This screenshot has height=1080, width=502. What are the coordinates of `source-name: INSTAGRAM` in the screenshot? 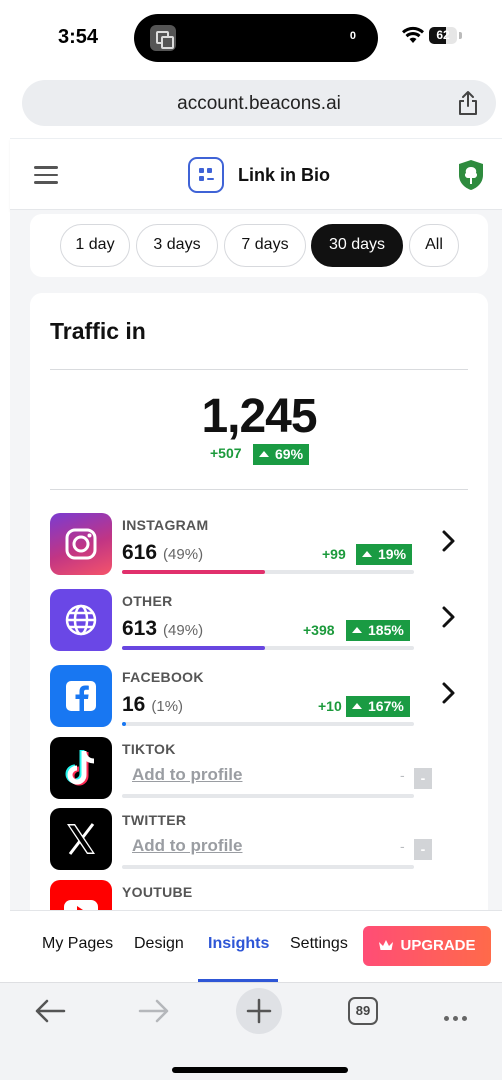 It's located at (165, 525).